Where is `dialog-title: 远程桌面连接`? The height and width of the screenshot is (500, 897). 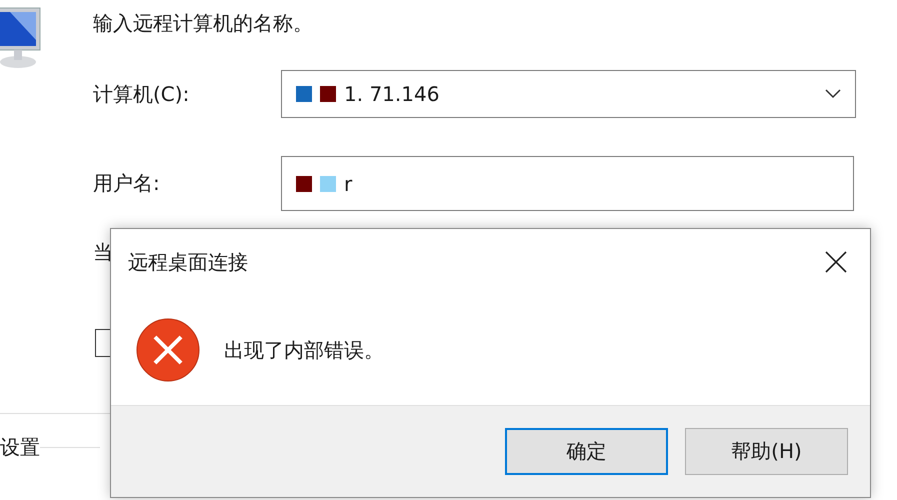
dialog-title: 远程桌面连接 is located at coordinates (188, 262).